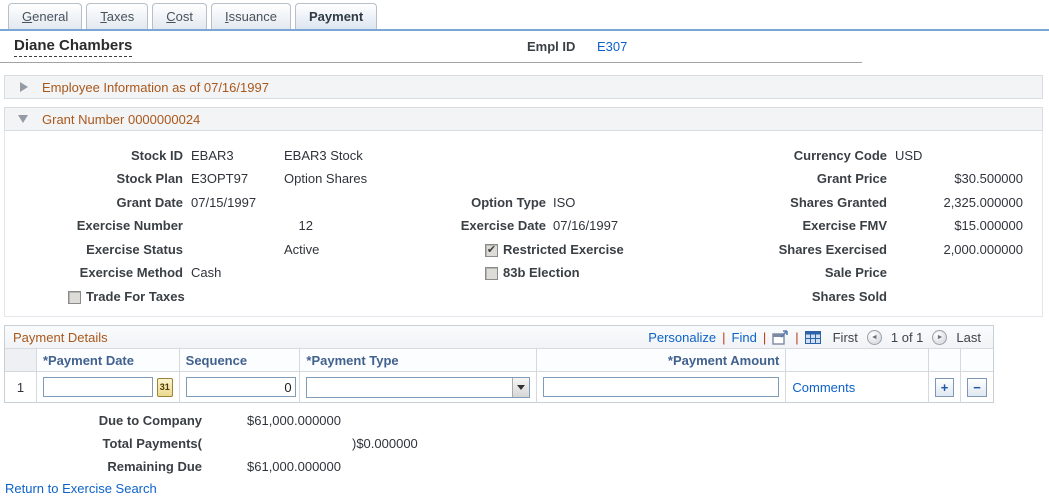 Image resolution: width=1049 pixels, height=502 pixels. I want to click on first-label: First, so click(845, 337).